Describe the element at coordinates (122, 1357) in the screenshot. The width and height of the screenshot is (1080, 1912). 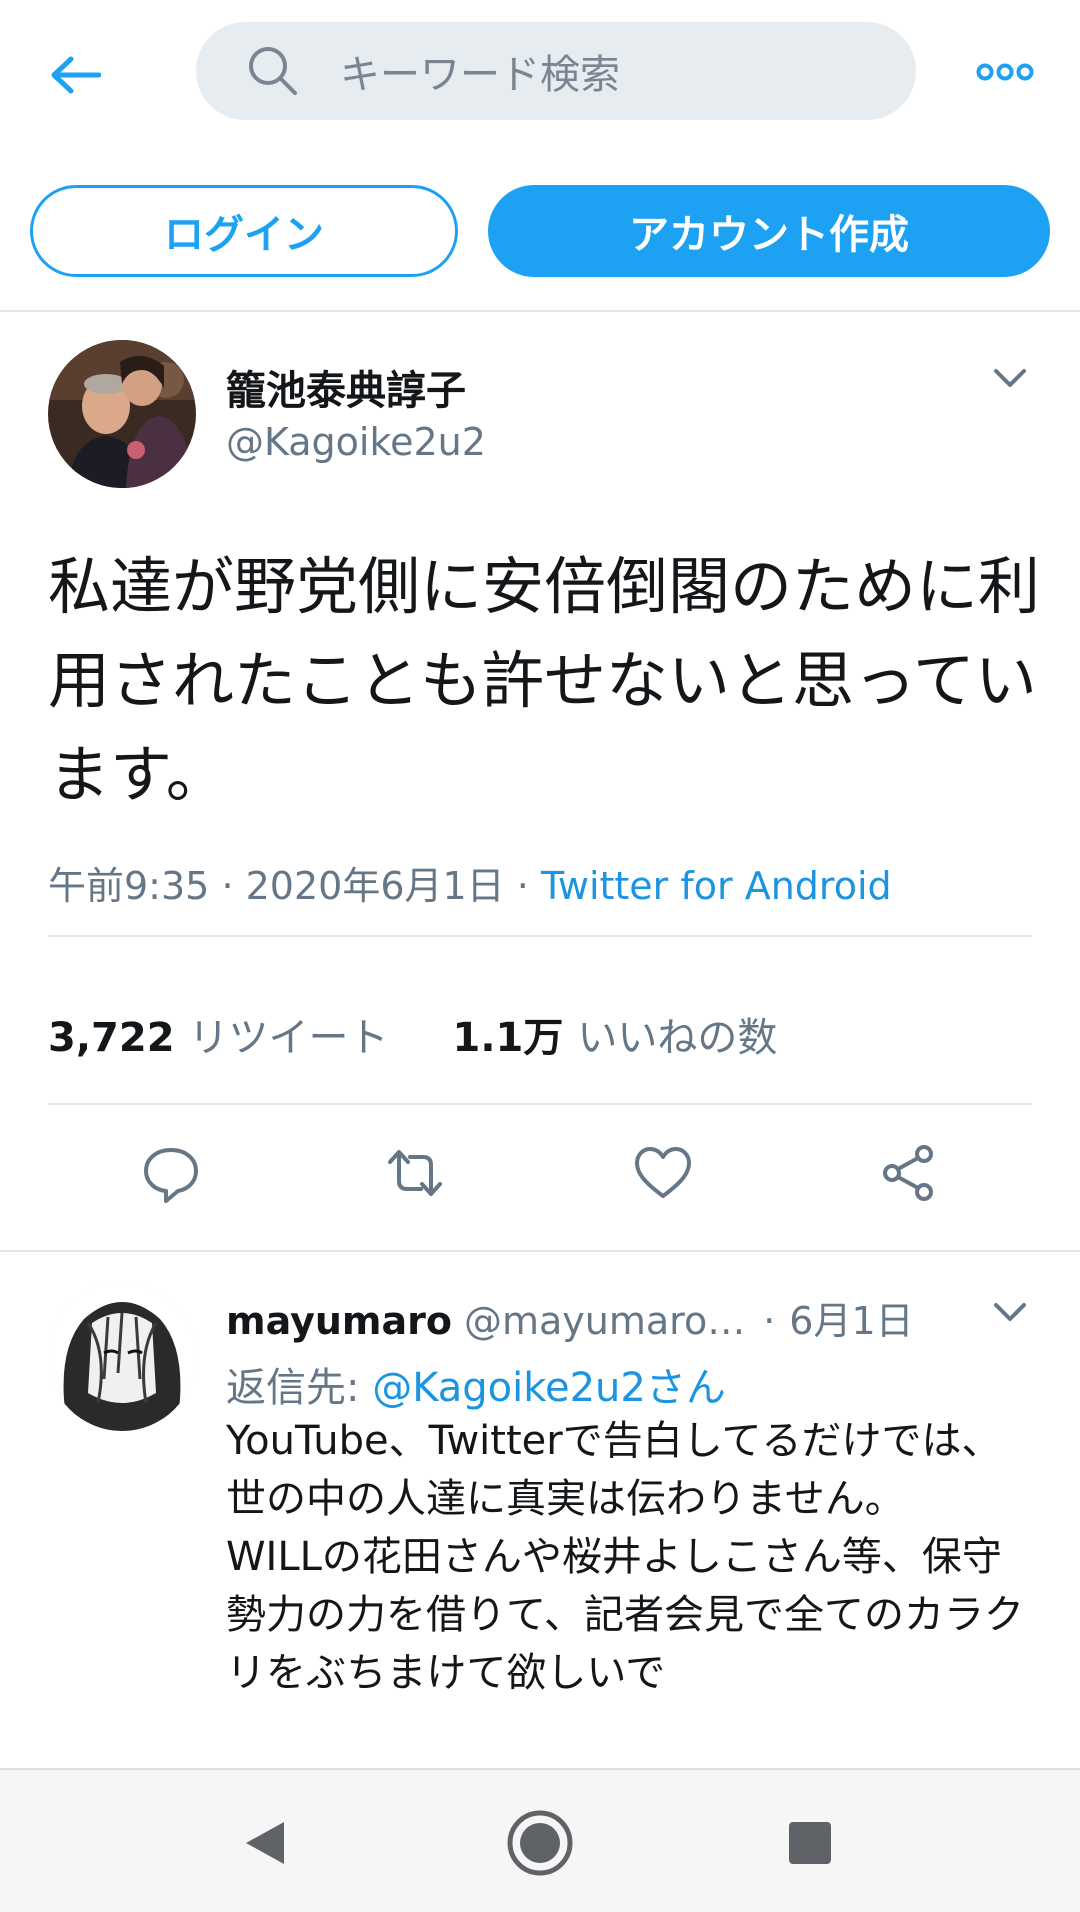
I see `reply-avatar` at that location.